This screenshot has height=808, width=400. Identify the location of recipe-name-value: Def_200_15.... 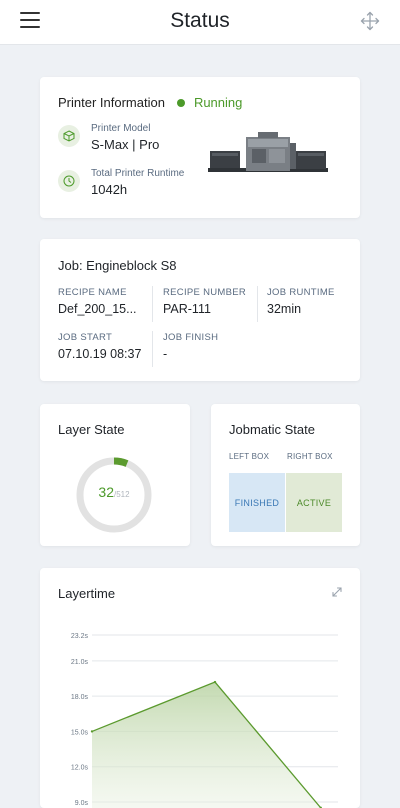
(97, 309).